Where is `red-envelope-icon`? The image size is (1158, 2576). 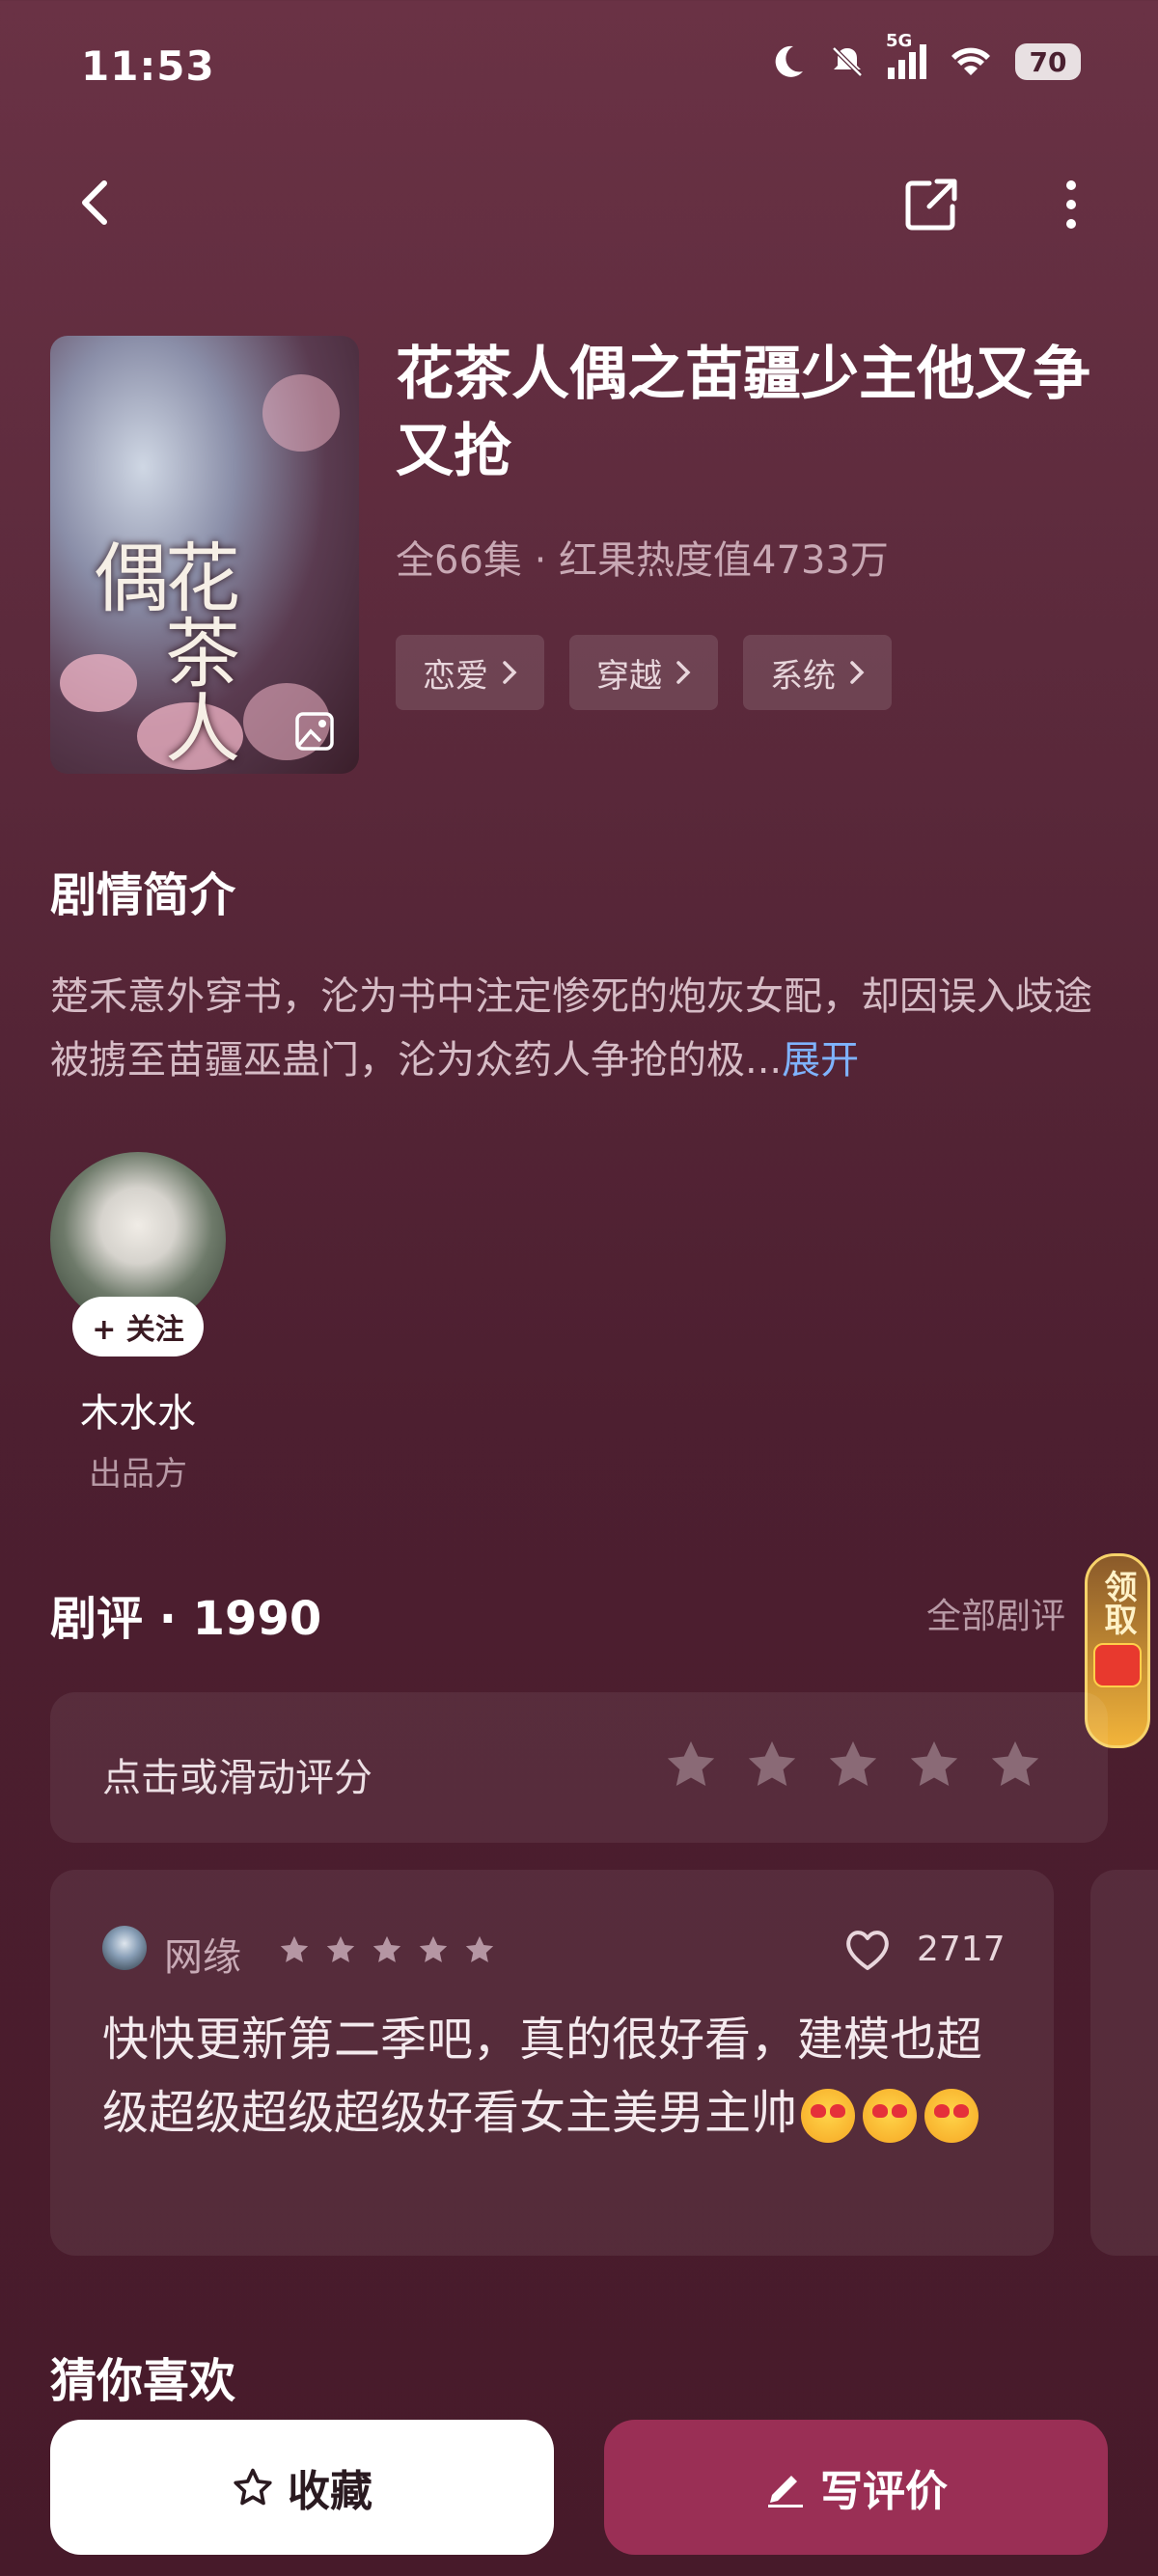
red-envelope-icon is located at coordinates (1117, 1665).